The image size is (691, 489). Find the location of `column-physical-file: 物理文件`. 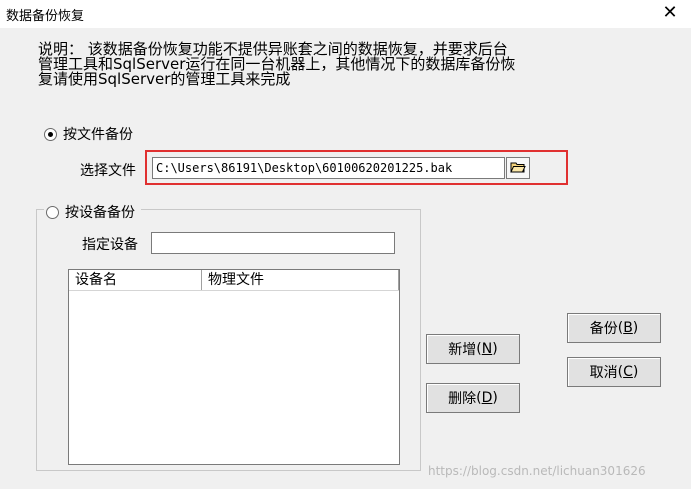

column-physical-file: 物理文件 is located at coordinates (300, 280).